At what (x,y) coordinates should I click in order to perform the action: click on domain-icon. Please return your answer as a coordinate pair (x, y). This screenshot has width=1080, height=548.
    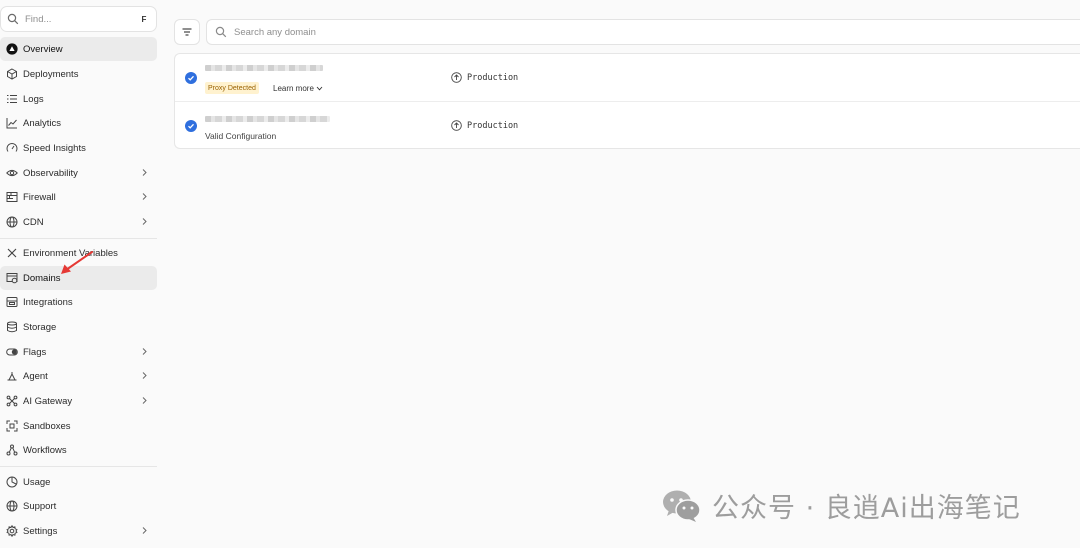
    Looking at the image, I should click on (12, 278).